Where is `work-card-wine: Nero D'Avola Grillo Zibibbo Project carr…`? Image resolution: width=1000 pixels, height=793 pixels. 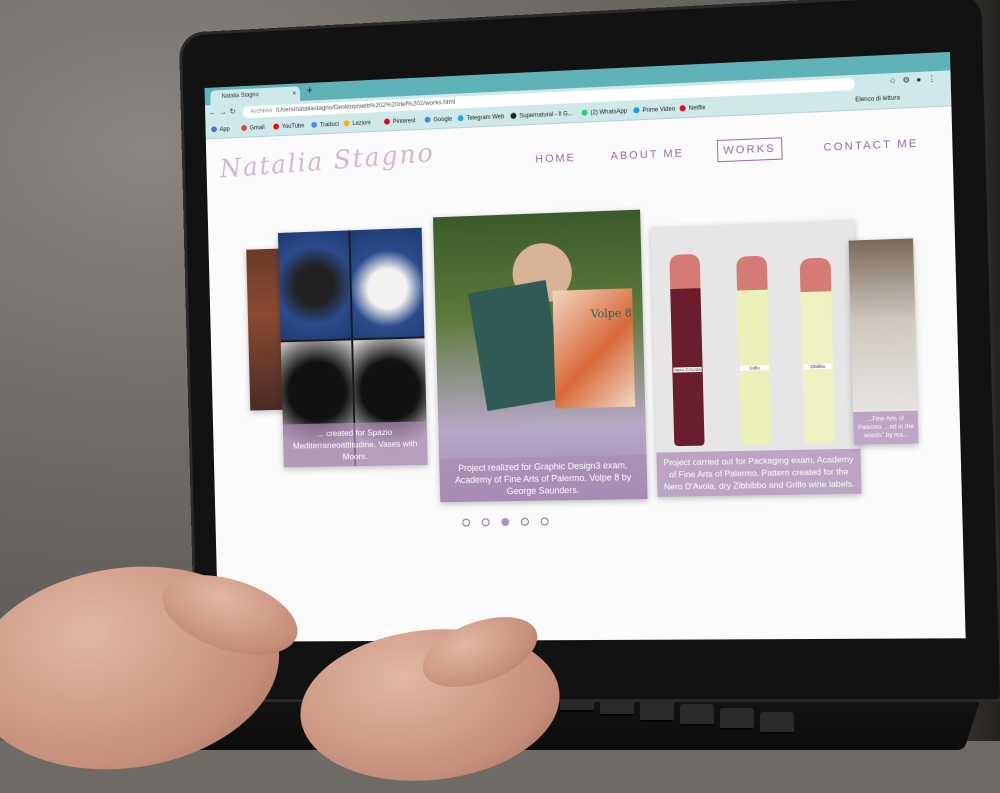 work-card-wine: Nero D'Avola Grillo Zibibbo Project carr… is located at coordinates (756, 358).